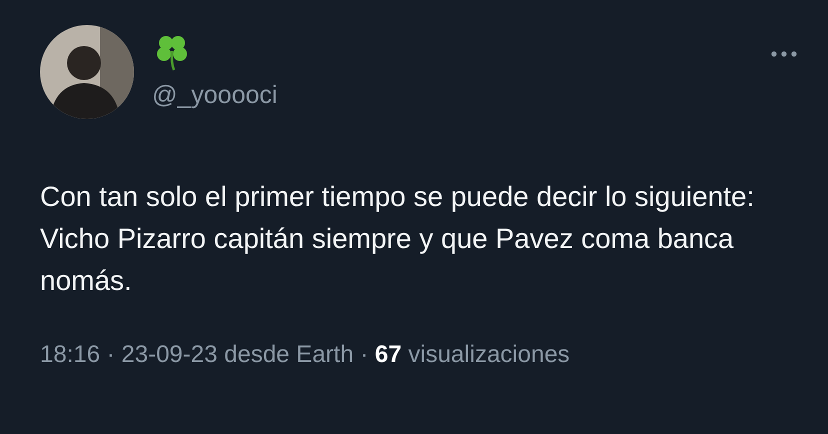 The height and width of the screenshot is (434, 828). I want to click on user-handle: @_yooooci, so click(215, 95).